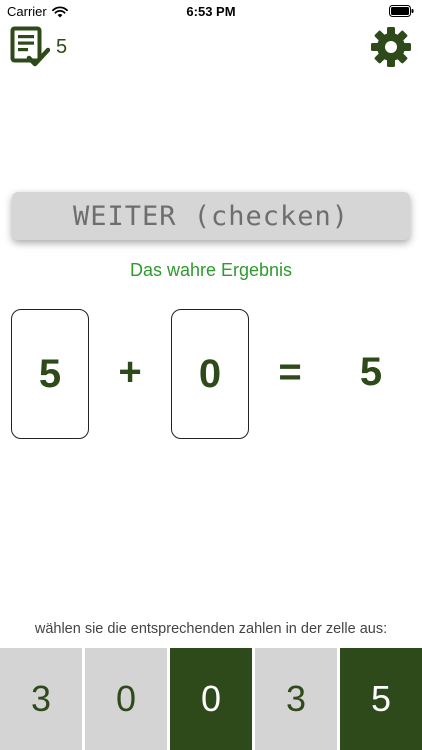 This screenshot has height=750, width=422. Describe the element at coordinates (391, 47) in the screenshot. I see `gear-icon` at that location.